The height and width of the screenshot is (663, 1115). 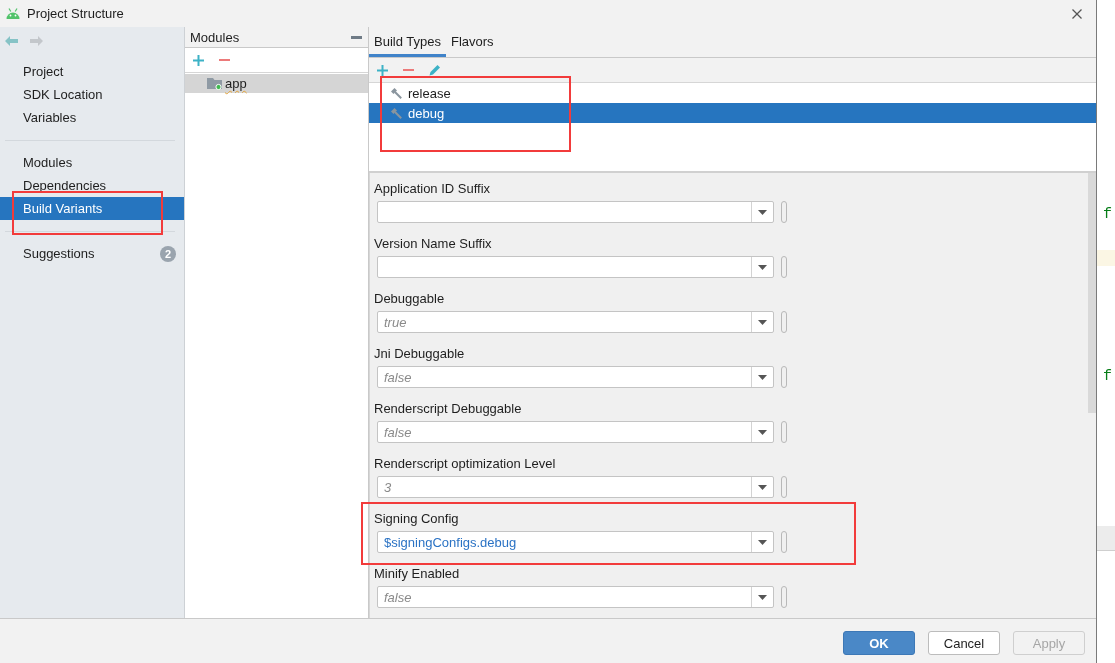 I want to click on sidebar-item: Variables, so click(x=92, y=117).